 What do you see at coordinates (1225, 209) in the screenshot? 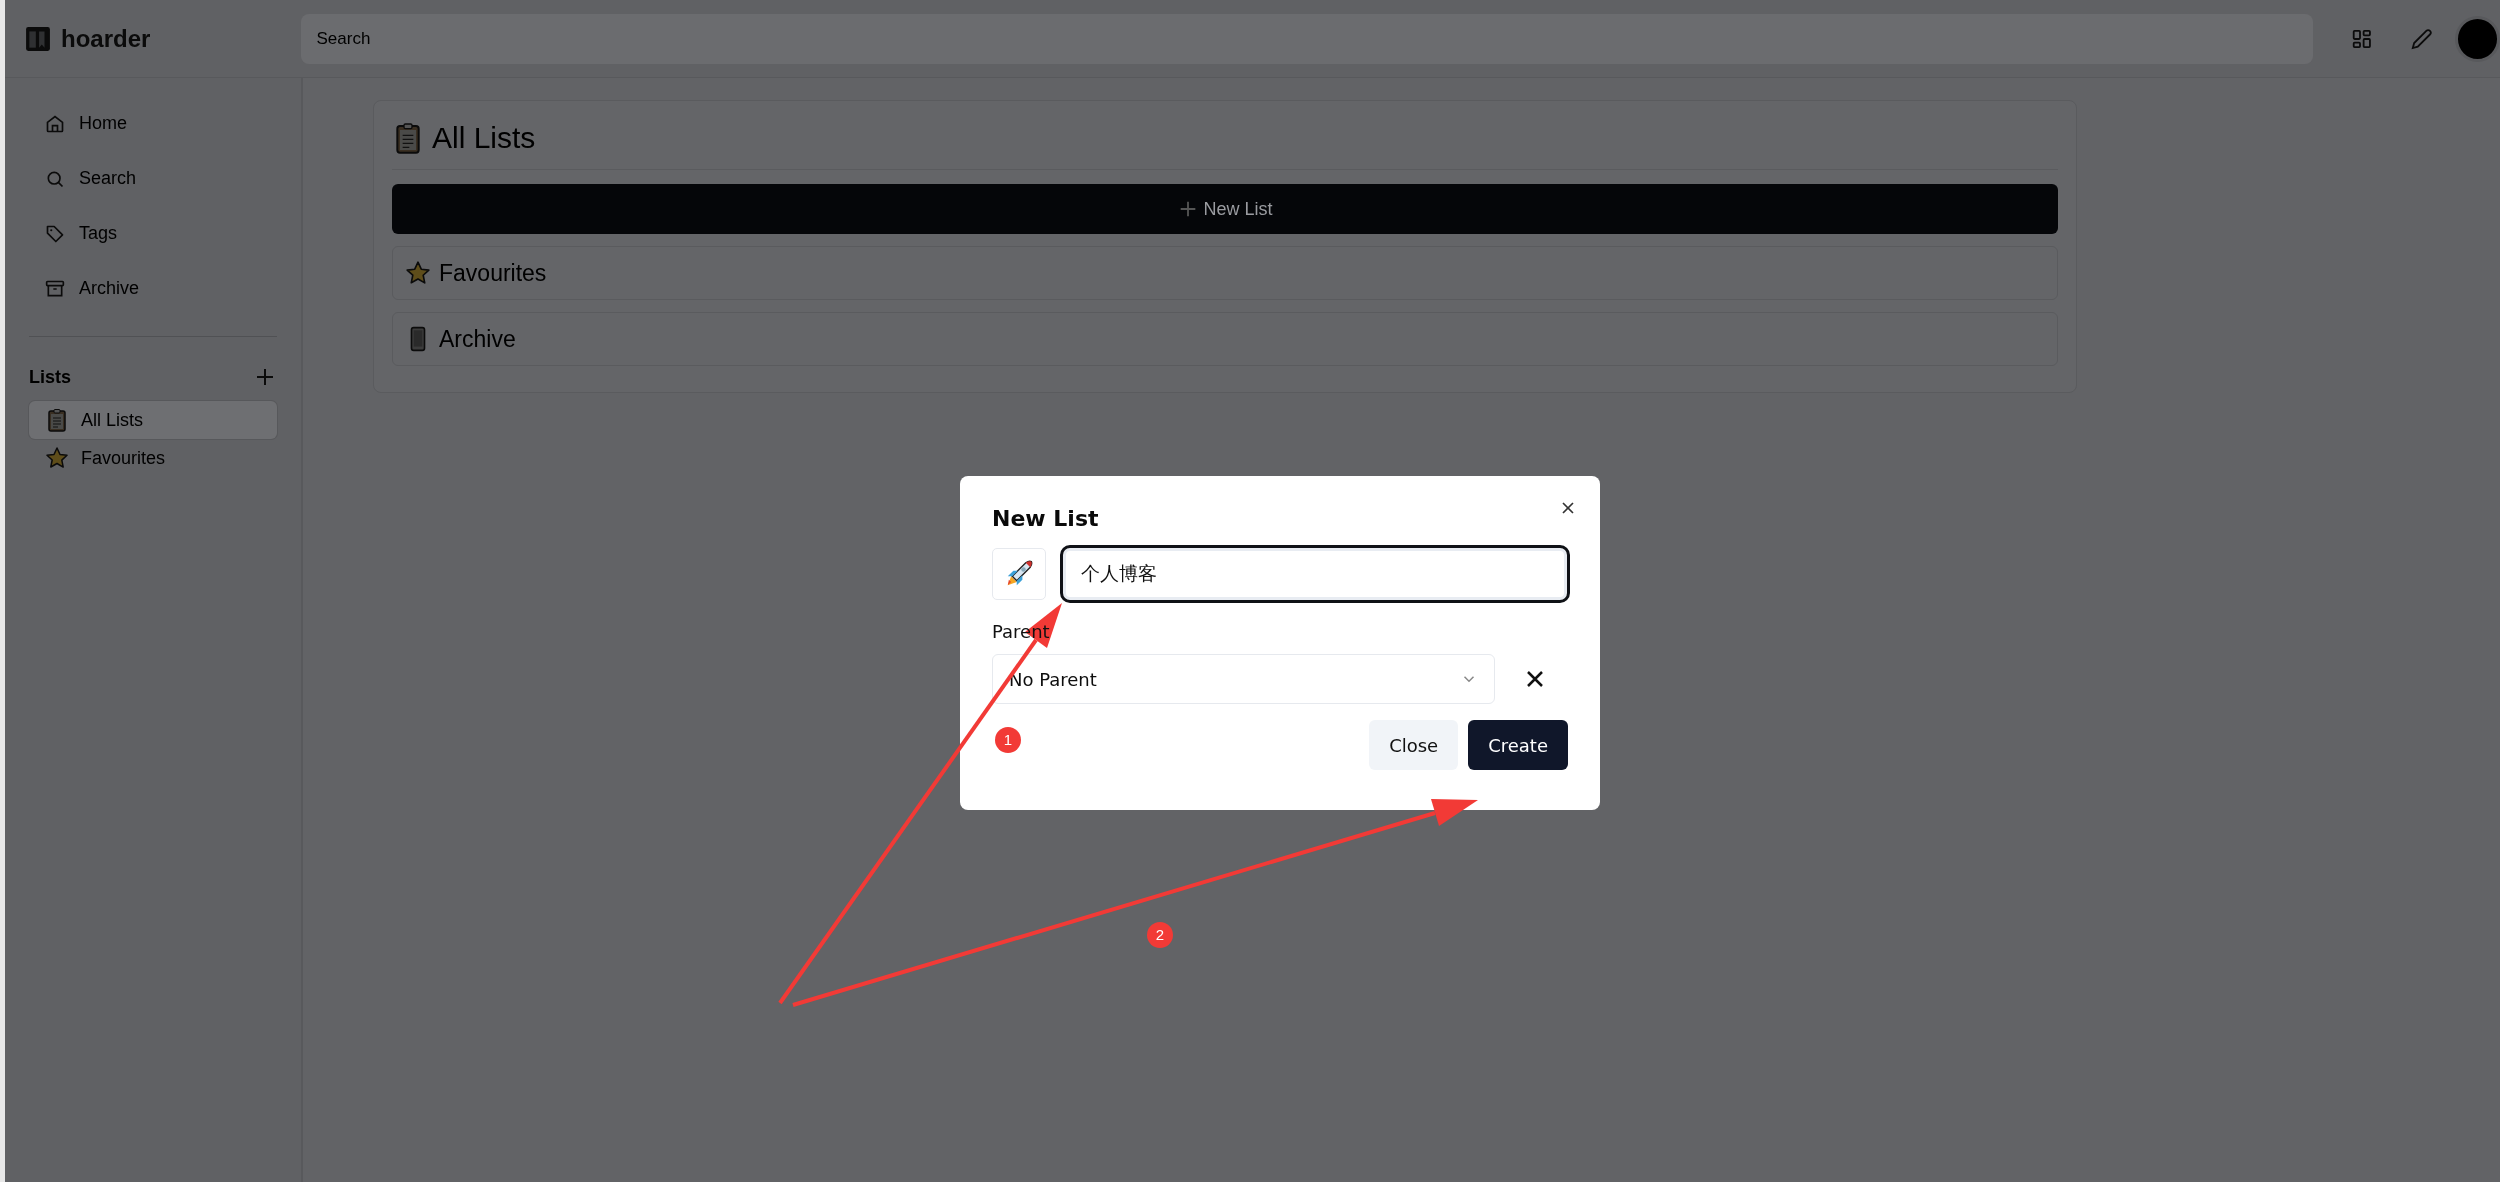
I see `new-list-button: New List` at bounding box center [1225, 209].